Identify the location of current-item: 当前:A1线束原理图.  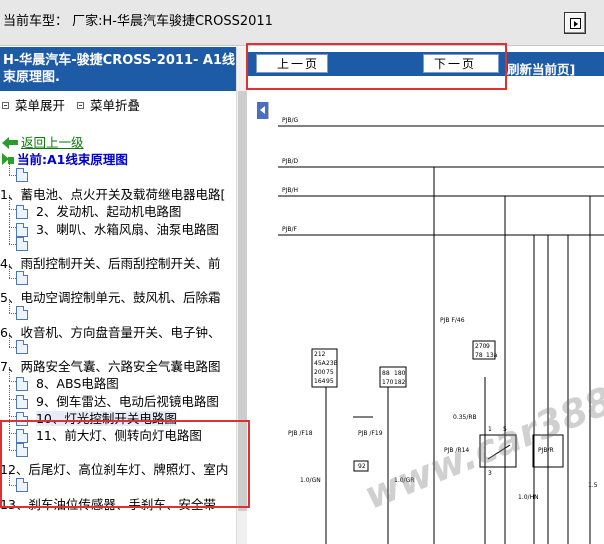
(65, 158).